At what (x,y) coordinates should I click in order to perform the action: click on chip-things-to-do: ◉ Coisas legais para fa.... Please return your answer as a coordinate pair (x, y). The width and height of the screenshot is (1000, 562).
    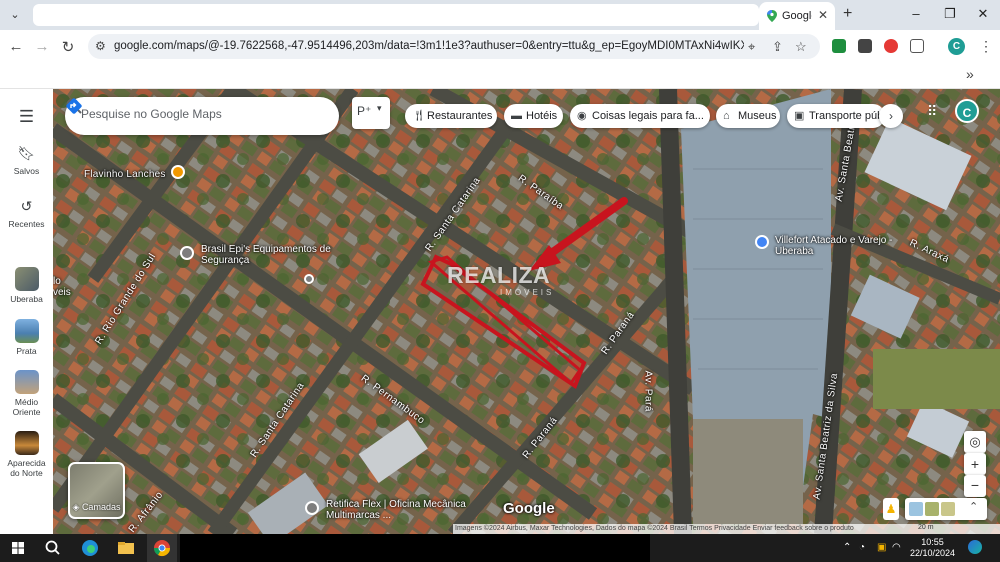
    Looking at the image, I should click on (640, 116).